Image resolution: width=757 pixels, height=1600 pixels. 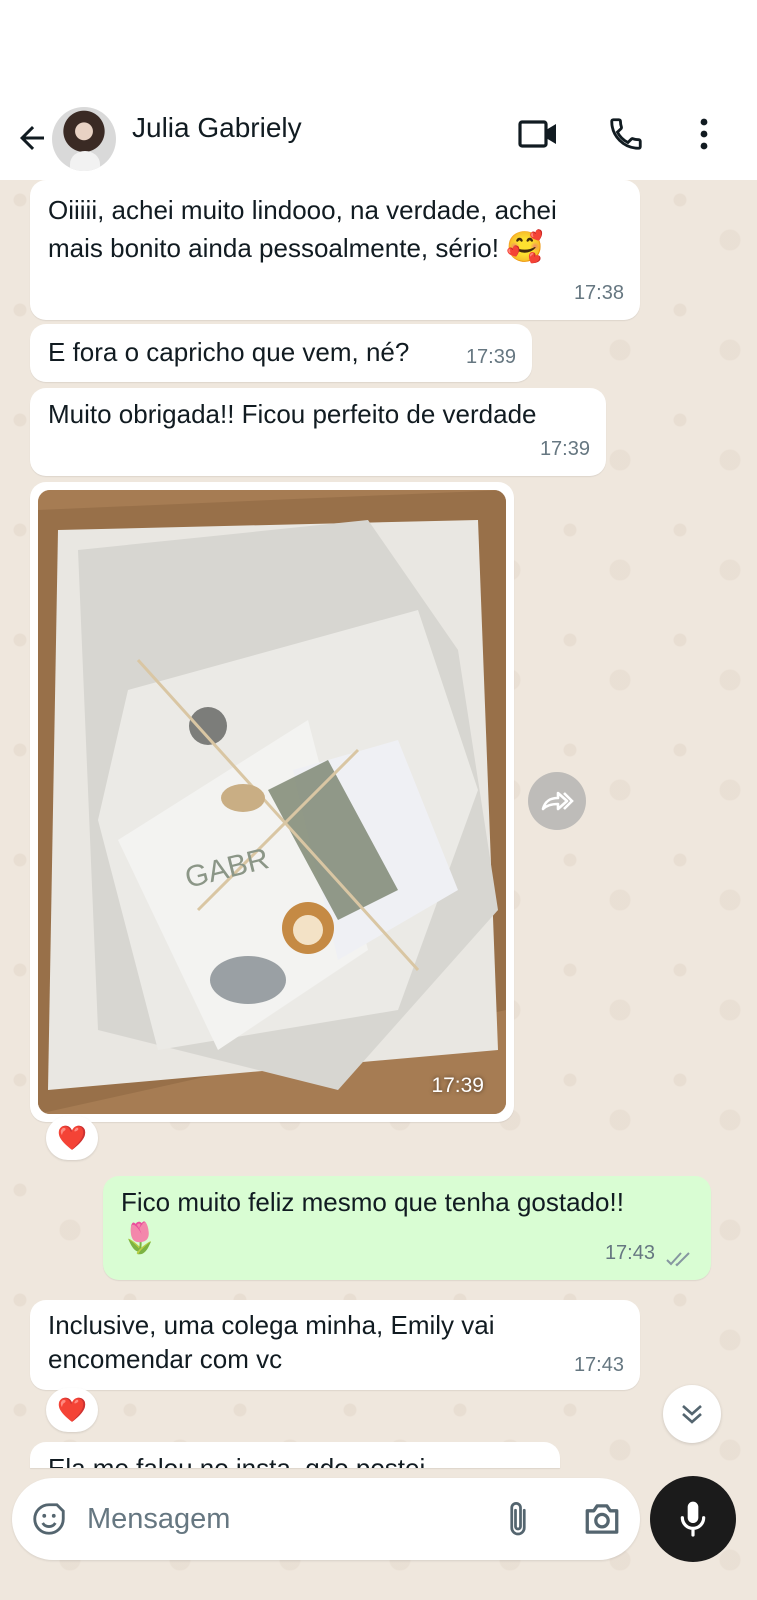 I want to click on voice-call-button, so click(x=626, y=134).